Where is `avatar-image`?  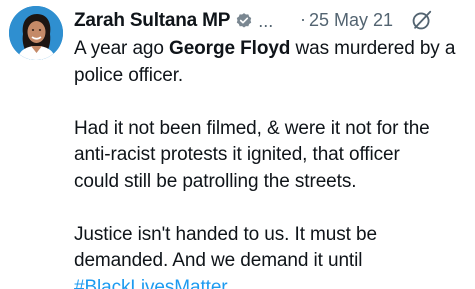 avatar-image is located at coordinates (36, 33).